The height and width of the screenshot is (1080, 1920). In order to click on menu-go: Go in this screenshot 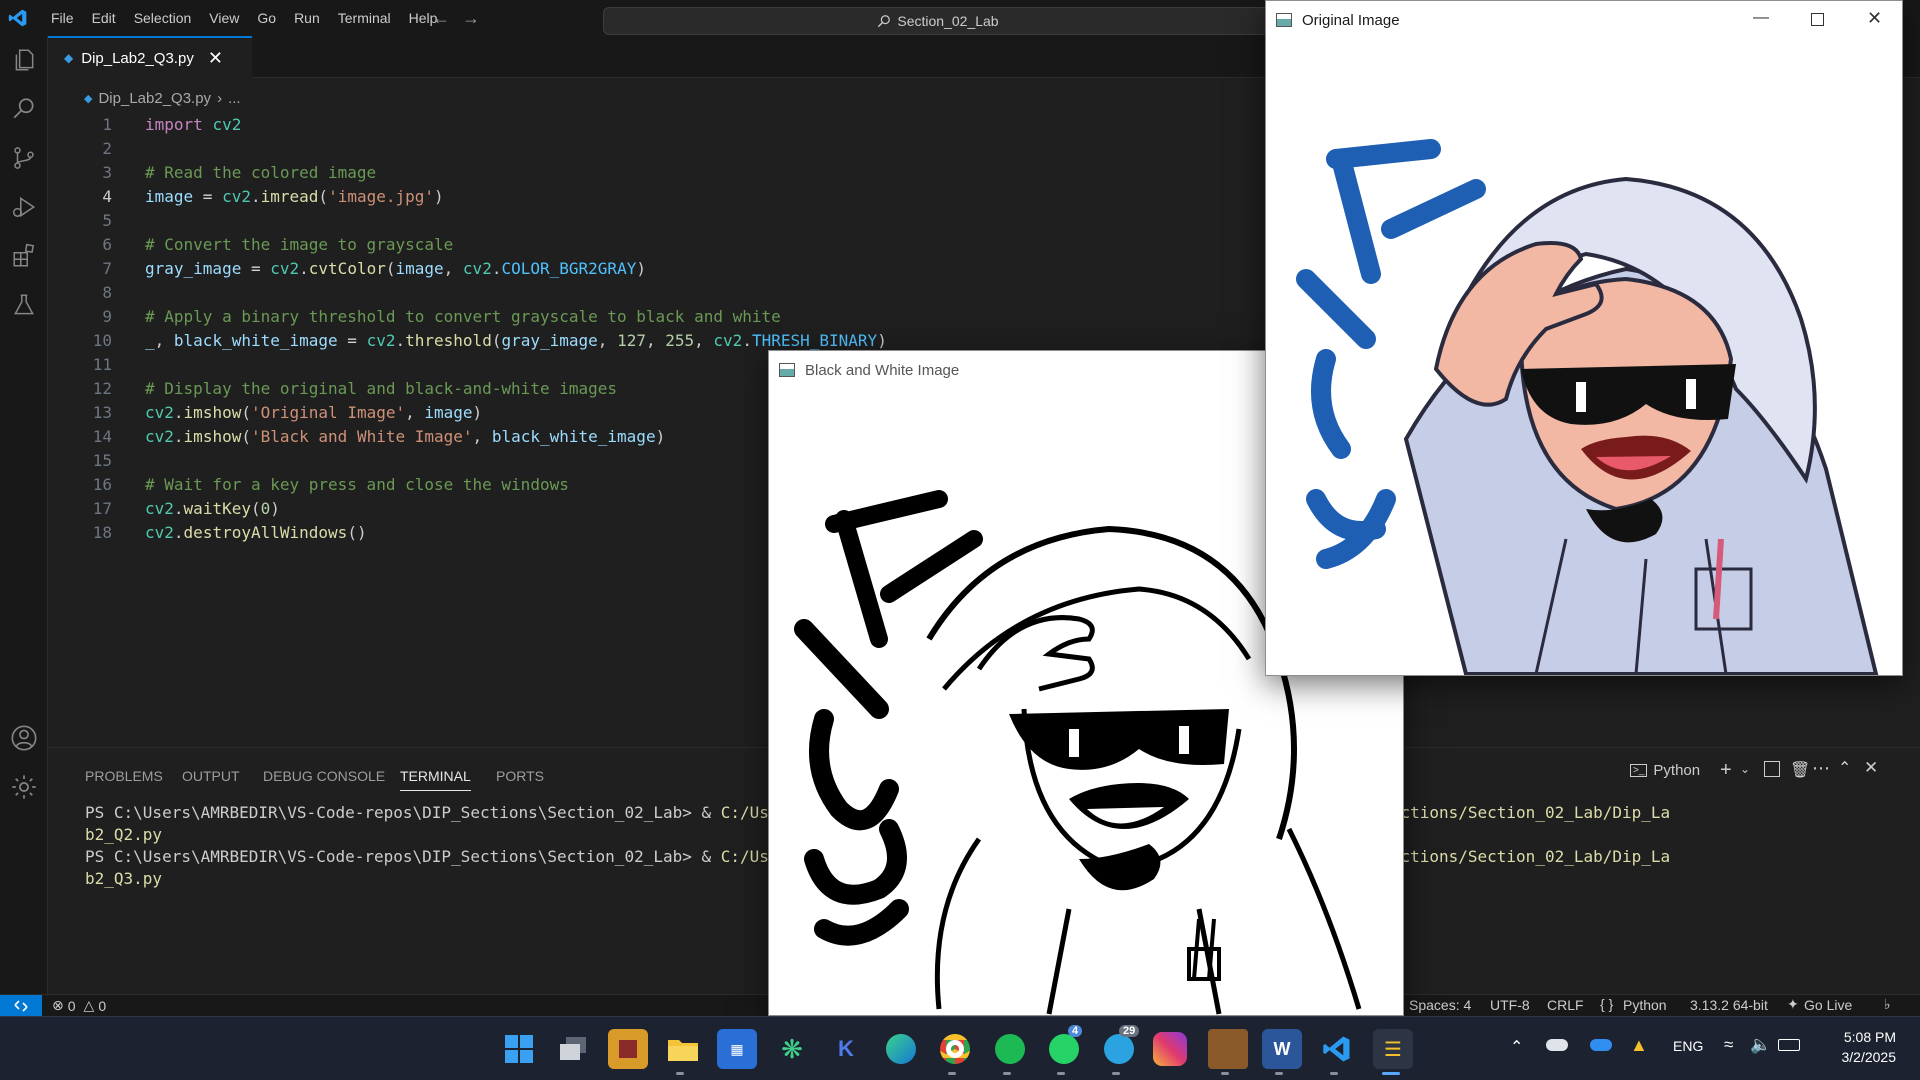, I will do `click(266, 18)`.